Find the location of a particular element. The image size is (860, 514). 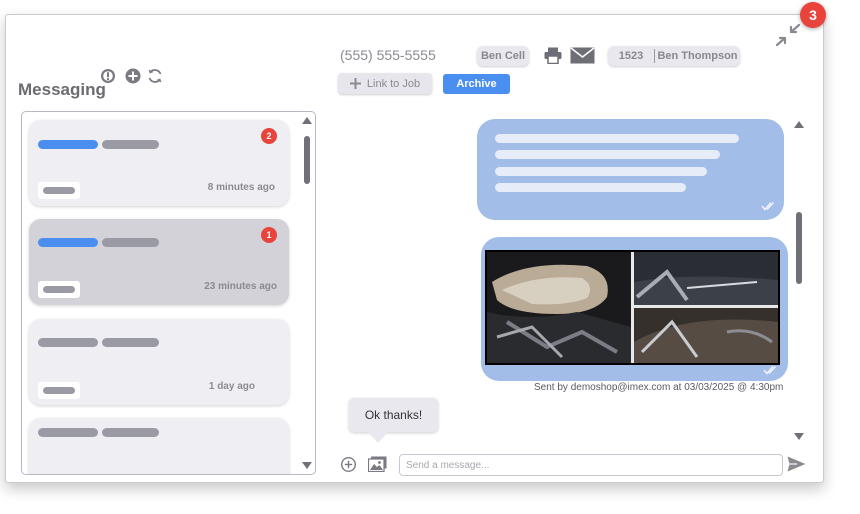

page-title: Messaging is located at coordinates (62, 89).